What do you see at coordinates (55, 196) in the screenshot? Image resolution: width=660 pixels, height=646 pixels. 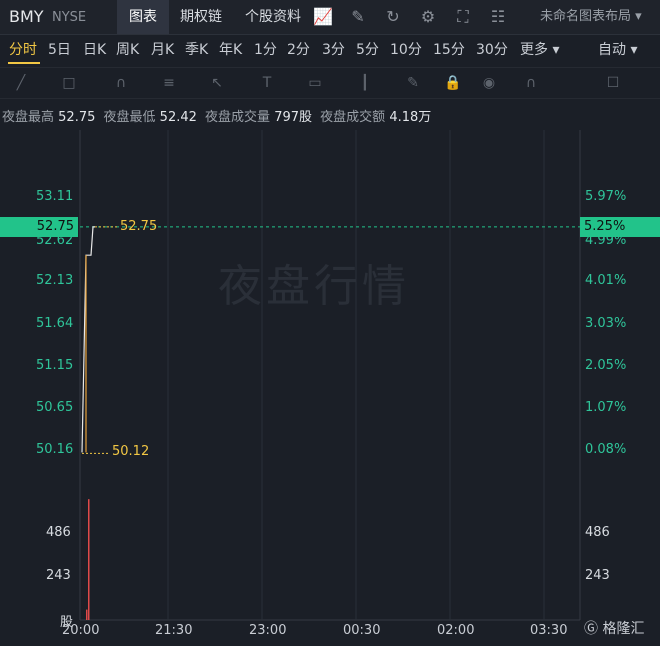 I see `price-axis-label: 53.11` at bounding box center [55, 196].